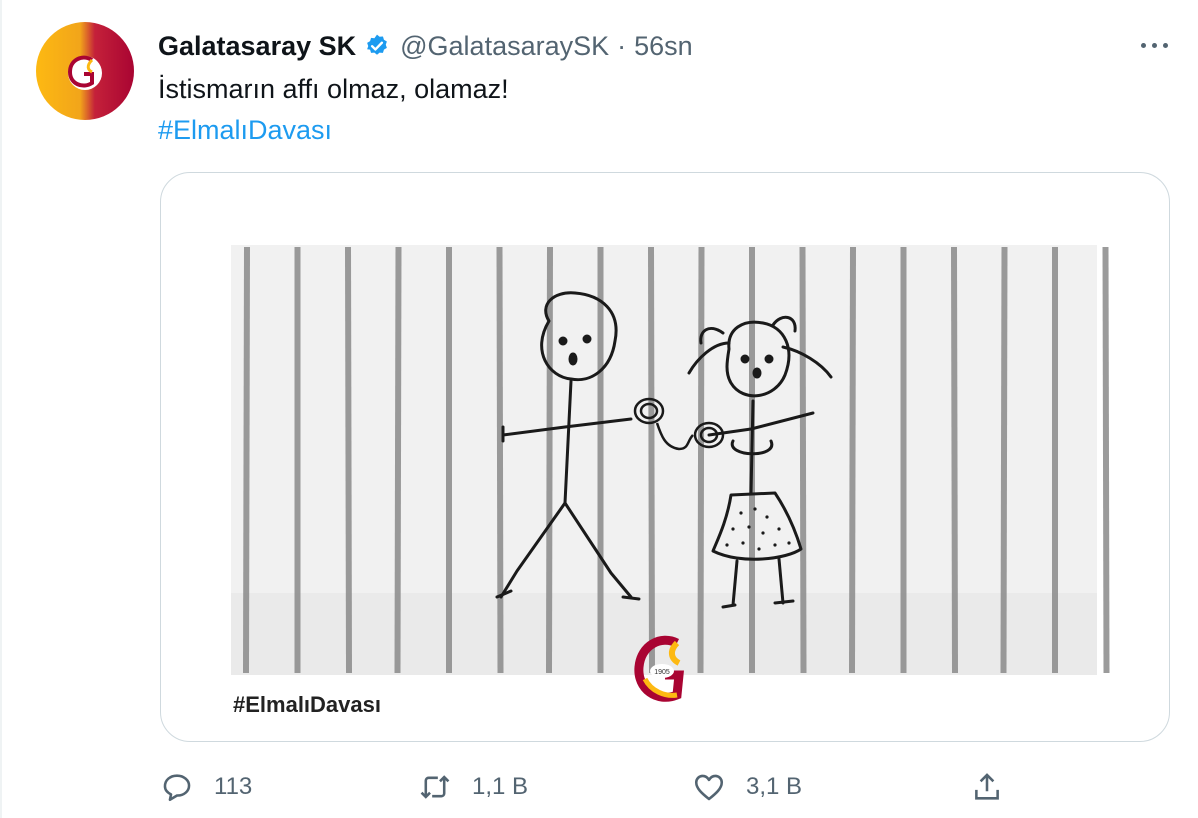 The width and height of the screenshot is (1198, 818). I want to click on author-name: Galatasaray SK, so click(257, 46).